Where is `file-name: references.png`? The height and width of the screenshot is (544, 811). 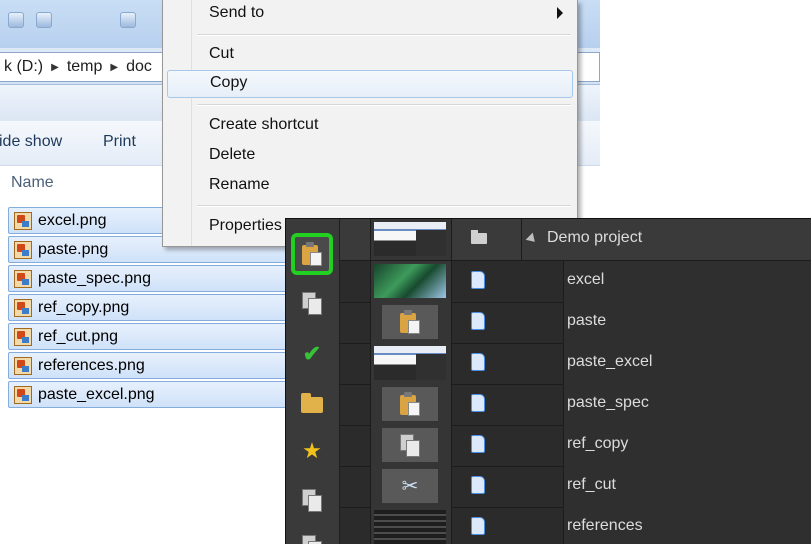
file-name: references.png is located at coordinates (91, 365).